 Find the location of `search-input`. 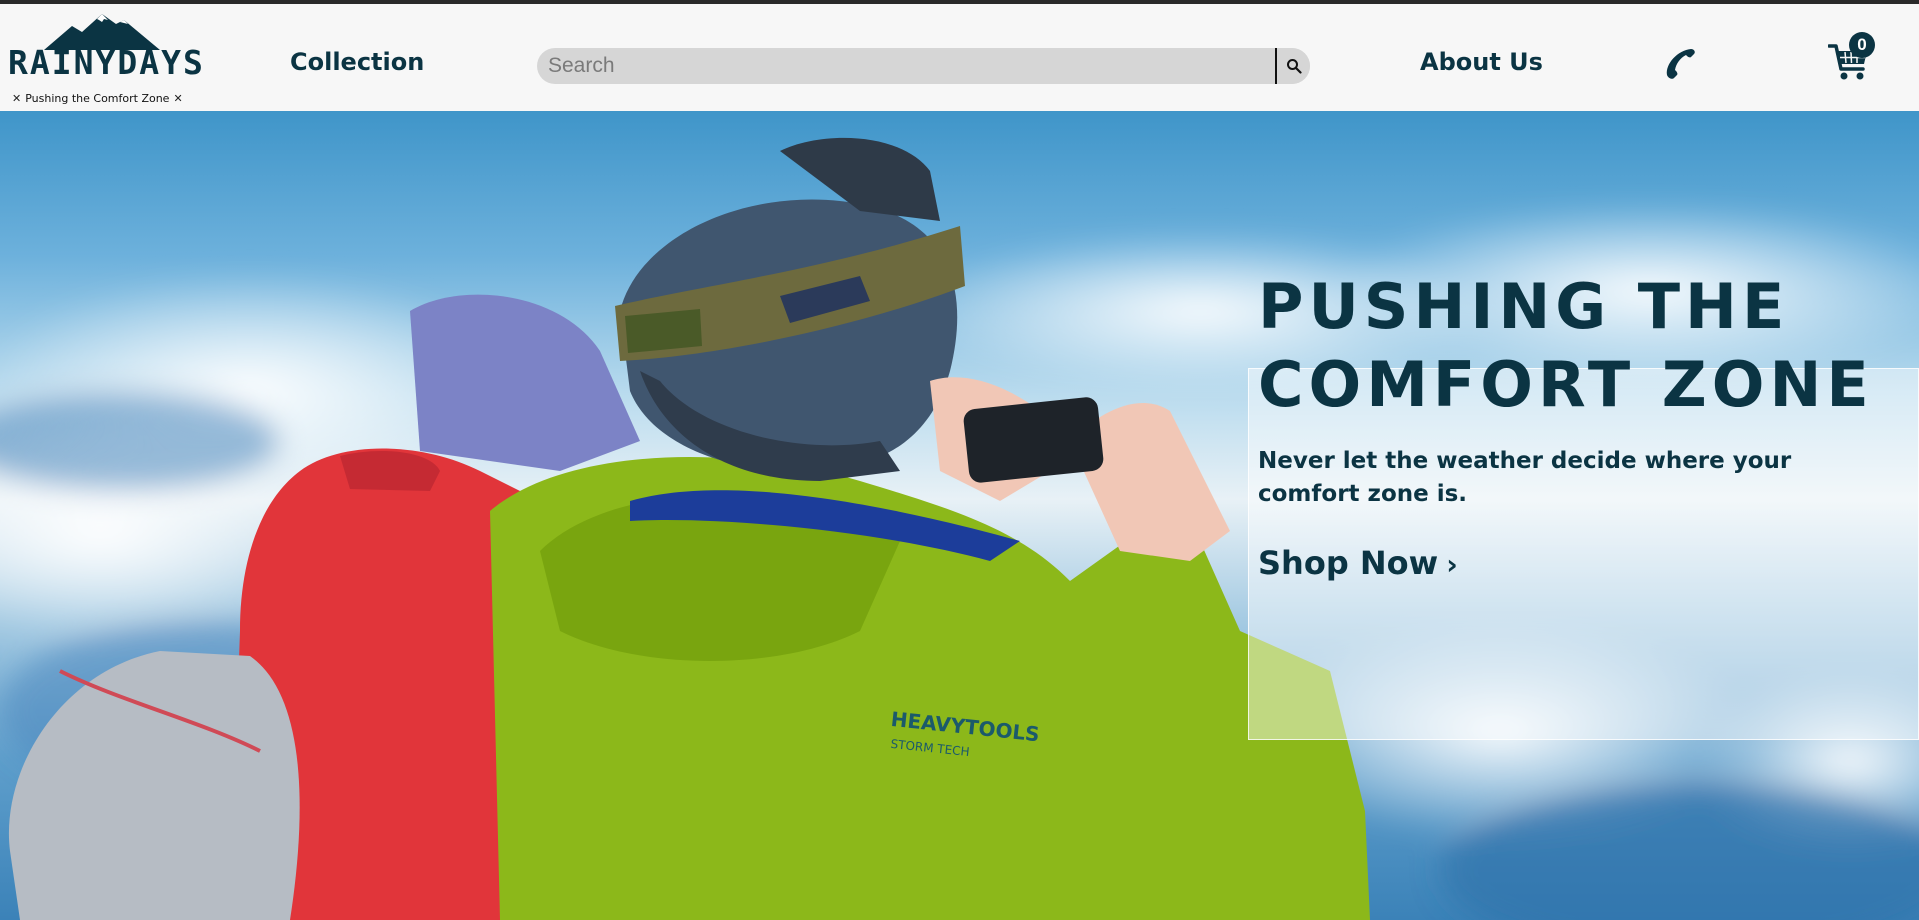

search-input is located at coordinates (907, 66).